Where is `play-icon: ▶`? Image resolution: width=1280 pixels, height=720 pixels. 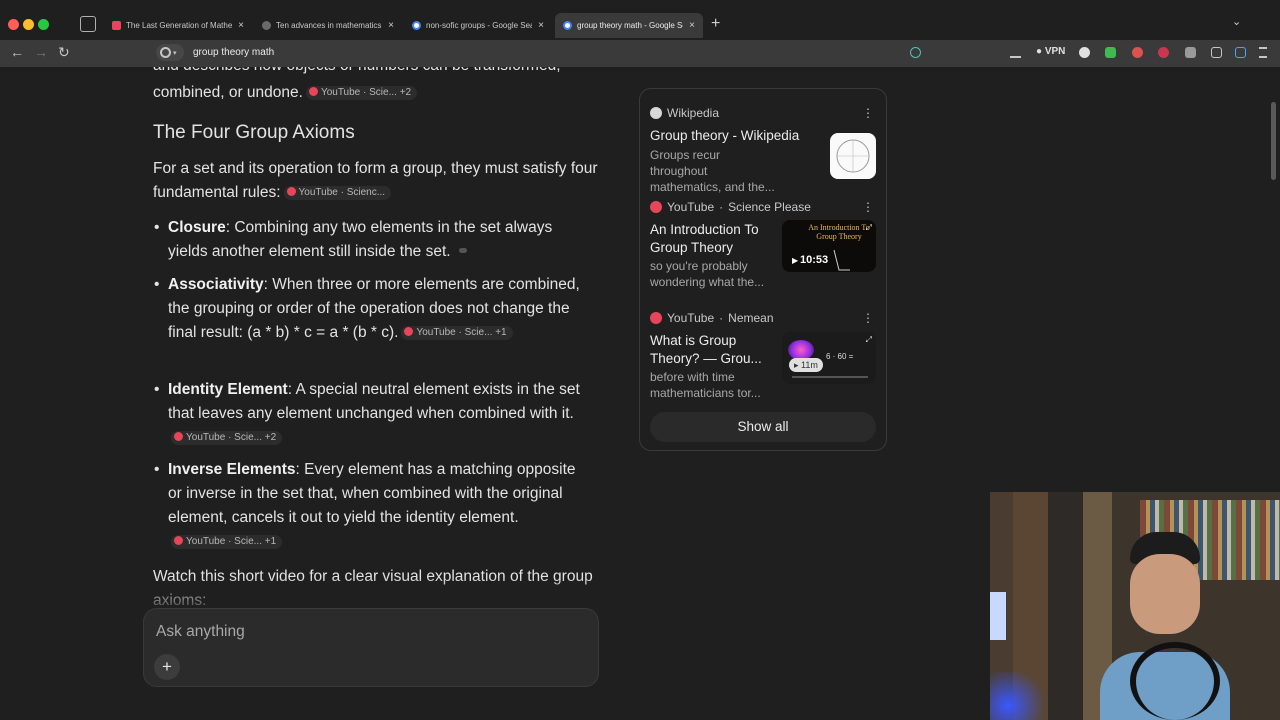 play-icon: ▶ is located at coordinates (795, 260).